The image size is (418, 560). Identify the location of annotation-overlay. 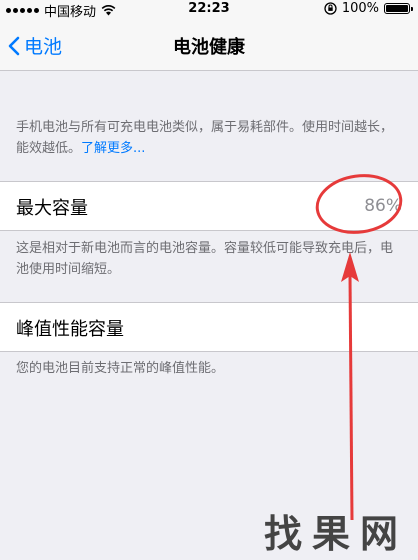
(359, 347).